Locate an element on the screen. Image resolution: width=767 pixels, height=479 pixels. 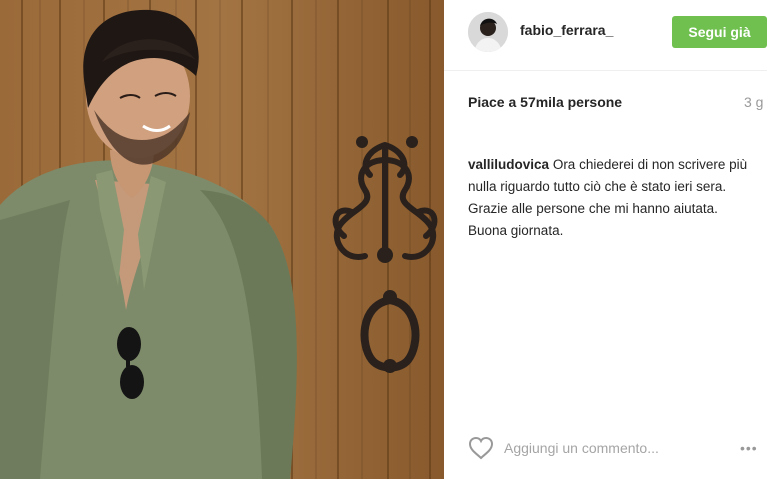
comment-username: valliludovica is located at coordinates (508, 164).